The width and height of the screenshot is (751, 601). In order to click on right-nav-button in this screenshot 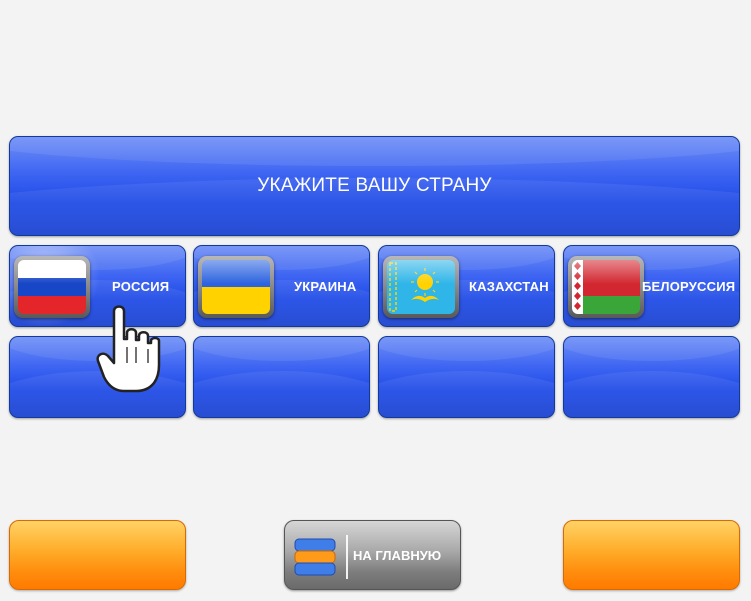, I will do `click(651, 555)`.